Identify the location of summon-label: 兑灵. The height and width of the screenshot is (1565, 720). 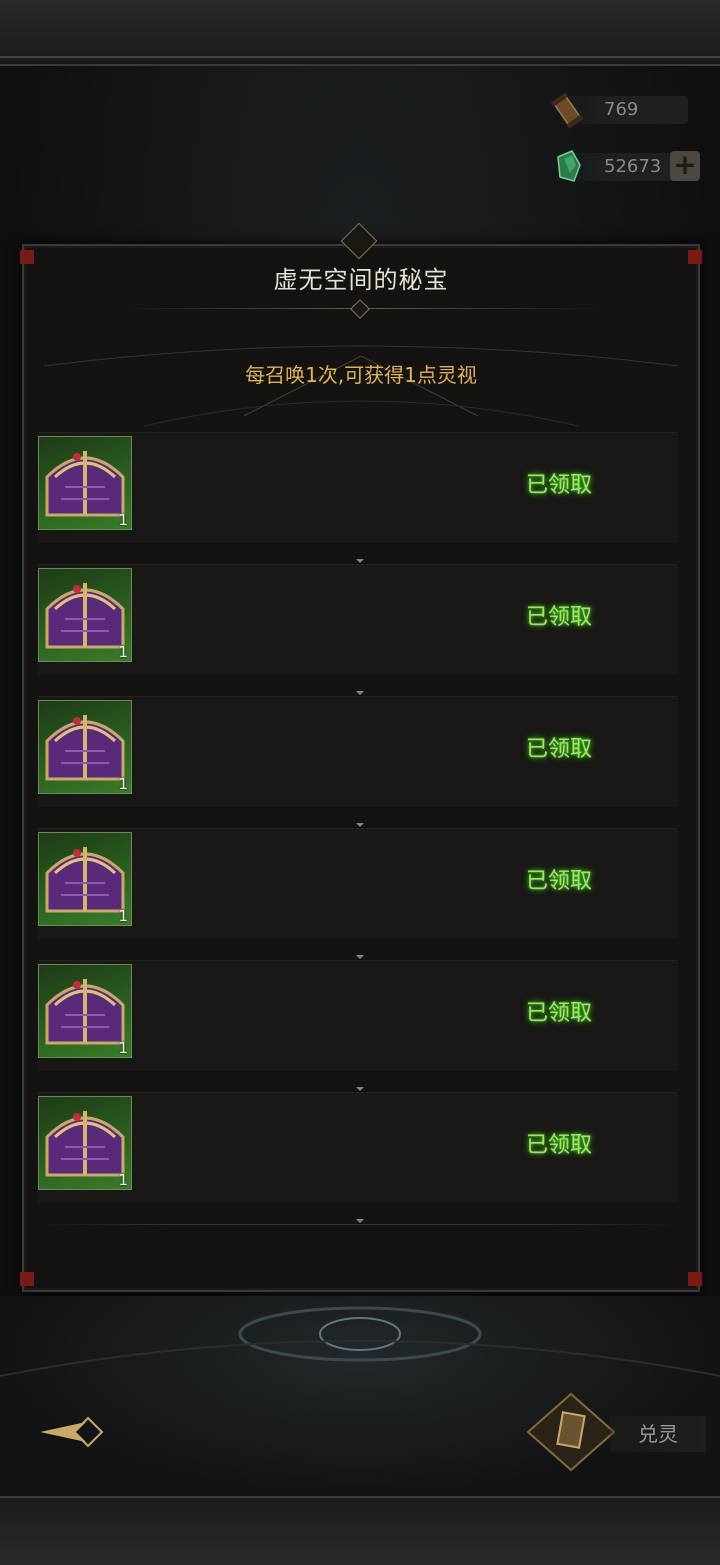
(658, 1434).